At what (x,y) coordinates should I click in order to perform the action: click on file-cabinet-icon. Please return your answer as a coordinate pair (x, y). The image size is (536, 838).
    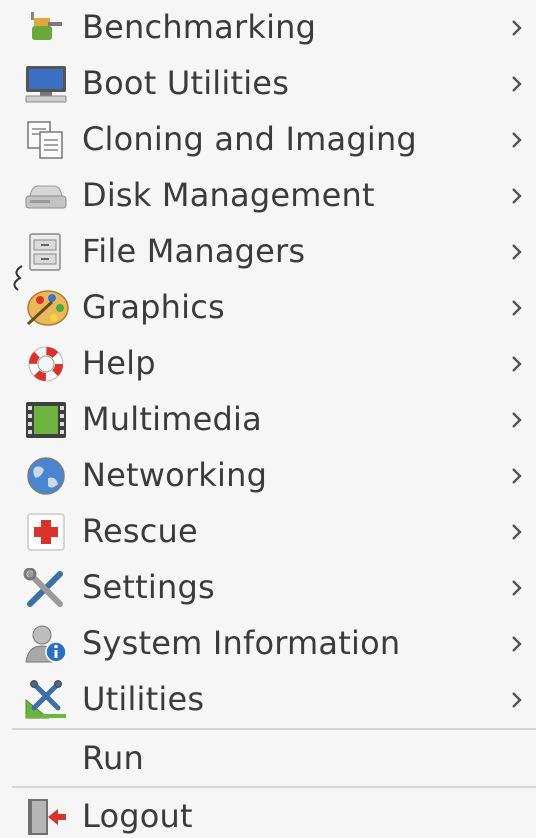
    Looking at the image, I should click on (46, 252).